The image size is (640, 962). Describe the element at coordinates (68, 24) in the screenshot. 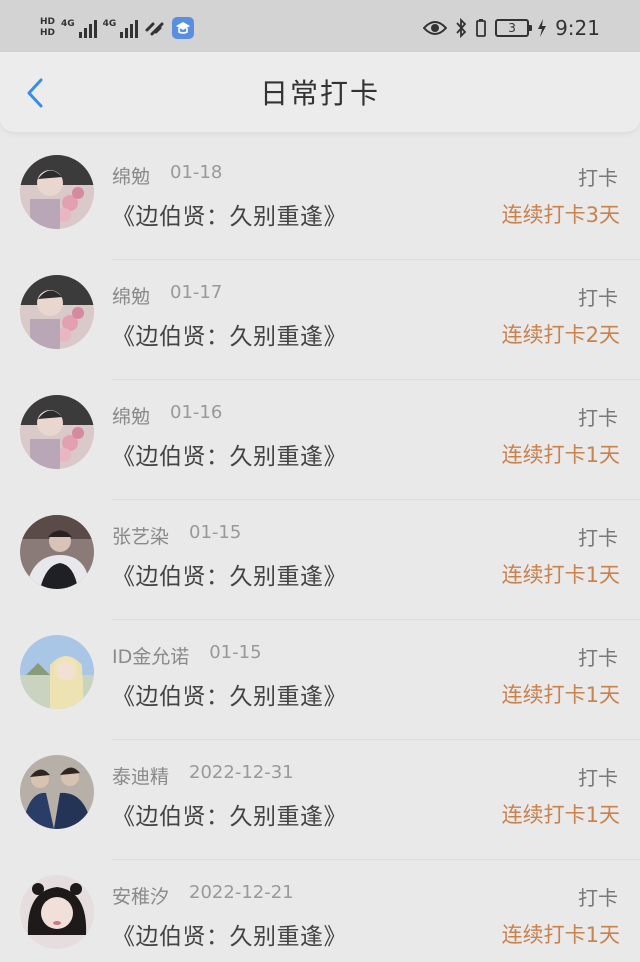

I see `network-type-1: 4G` at that location.